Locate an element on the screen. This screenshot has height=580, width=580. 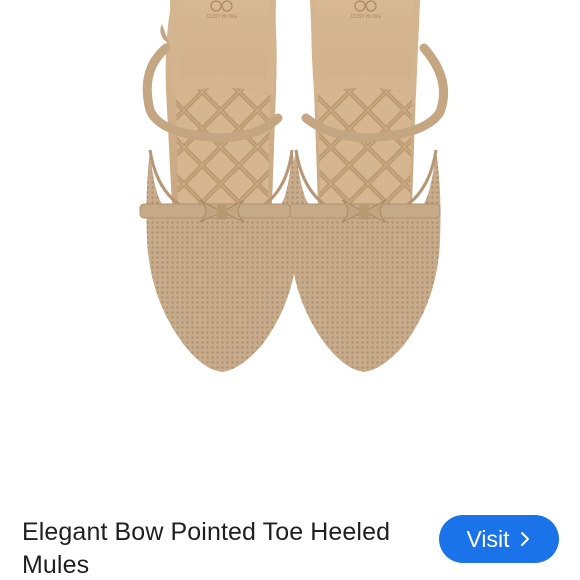
product-title: Elegant Bow Pointed Toe Heeled Mules is located at coordinates (222, 548).